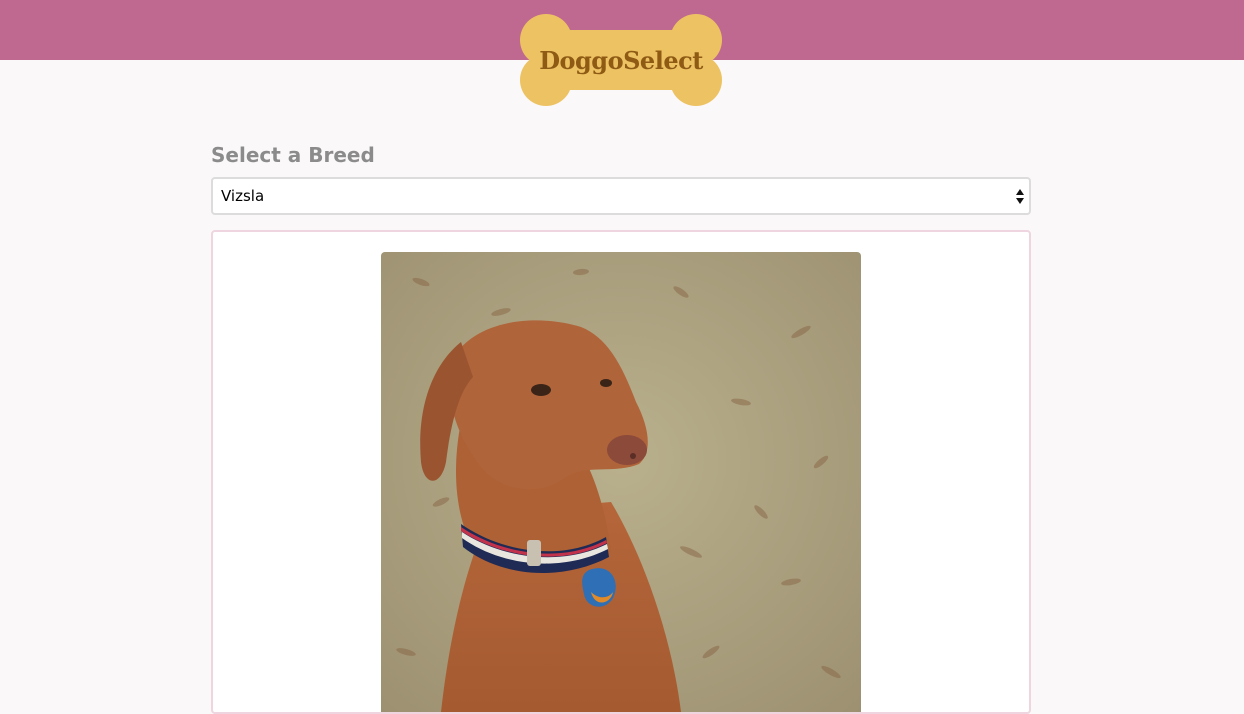 Image resolution: width=1244 pixels, height=714 pixels. What do you see at coordinates (243, 196) in the screenshot?
I see `breed-select-value: Vizsla` at bounding box center [243, 196].